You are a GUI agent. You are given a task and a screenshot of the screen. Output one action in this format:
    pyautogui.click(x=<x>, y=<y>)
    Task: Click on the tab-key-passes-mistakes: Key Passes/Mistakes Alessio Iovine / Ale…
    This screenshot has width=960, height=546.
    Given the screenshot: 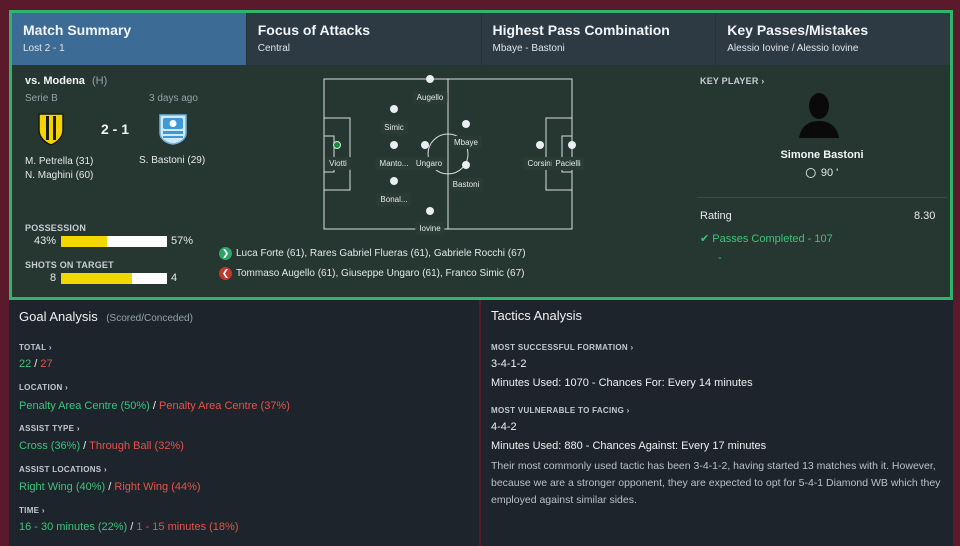 What is the action you would take?
    pyautogui.click(x=833, y=39)
    